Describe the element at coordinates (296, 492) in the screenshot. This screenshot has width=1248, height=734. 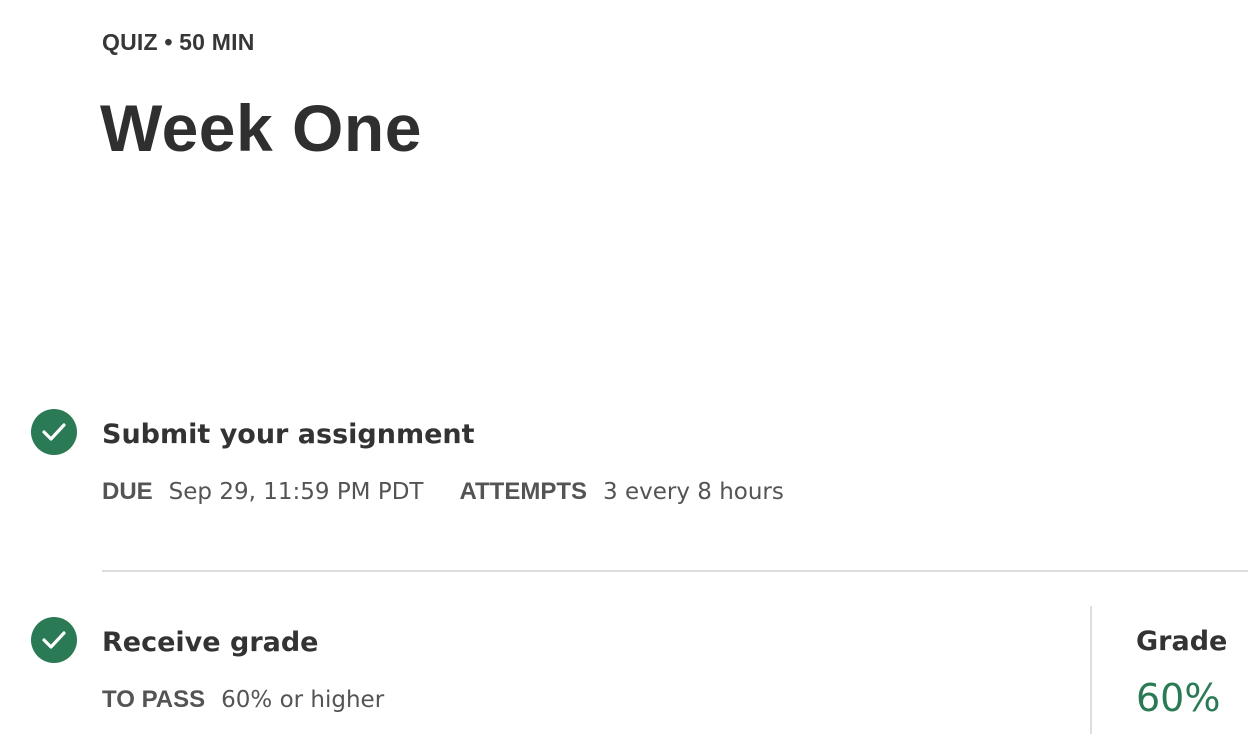
I see `due-value: Sep 29, 11:59 PM PDT` at that location.